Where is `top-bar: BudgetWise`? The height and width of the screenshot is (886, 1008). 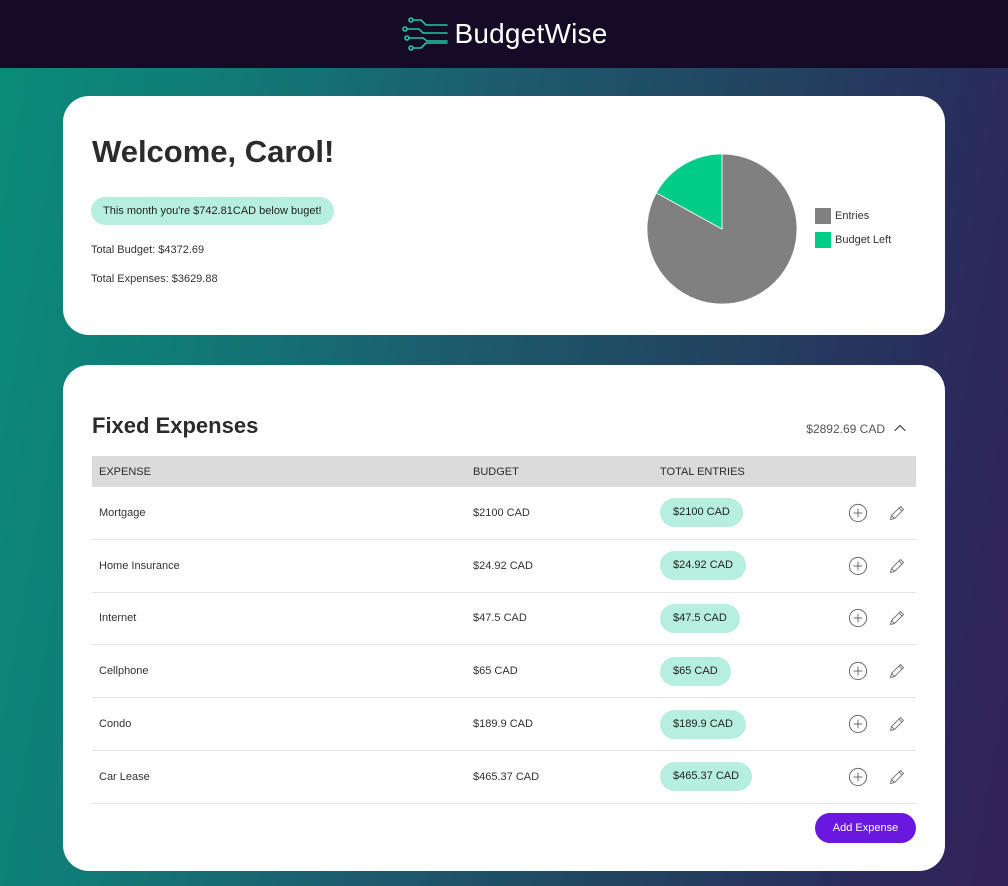
top-bar: BudgetWise is located at coordinates (504, 34).